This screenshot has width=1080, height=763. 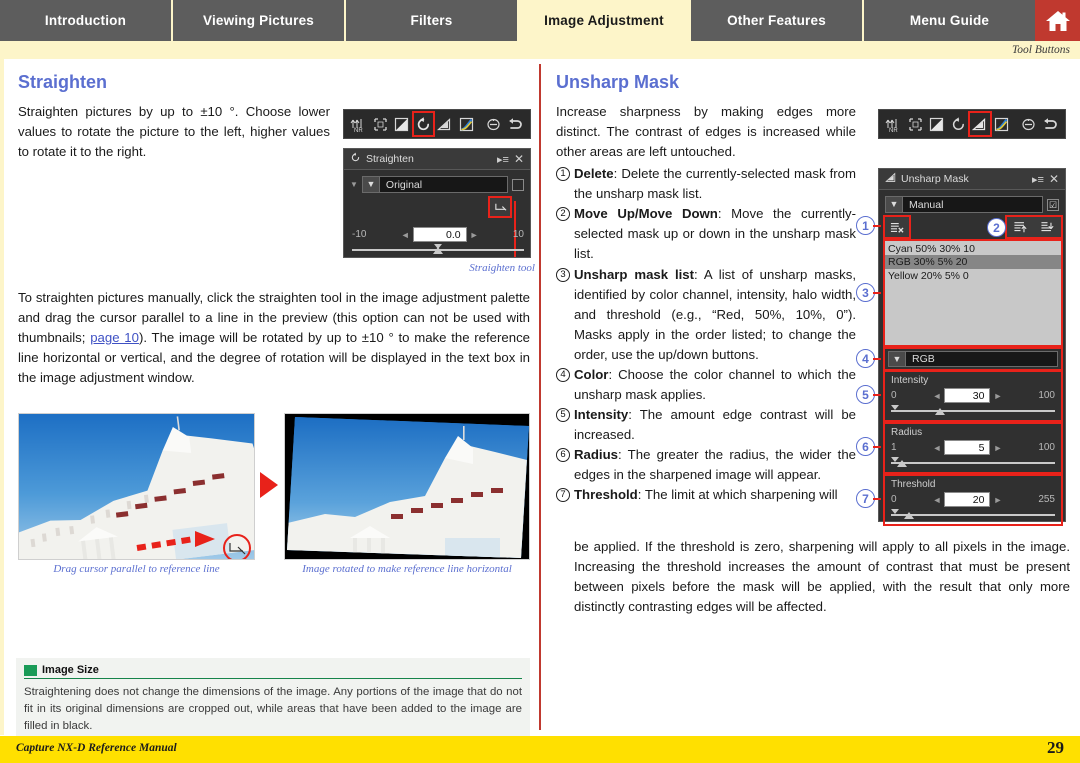 I want to click on intensity-spinner: ◄ 30 ►, so click(x=967, y=395).